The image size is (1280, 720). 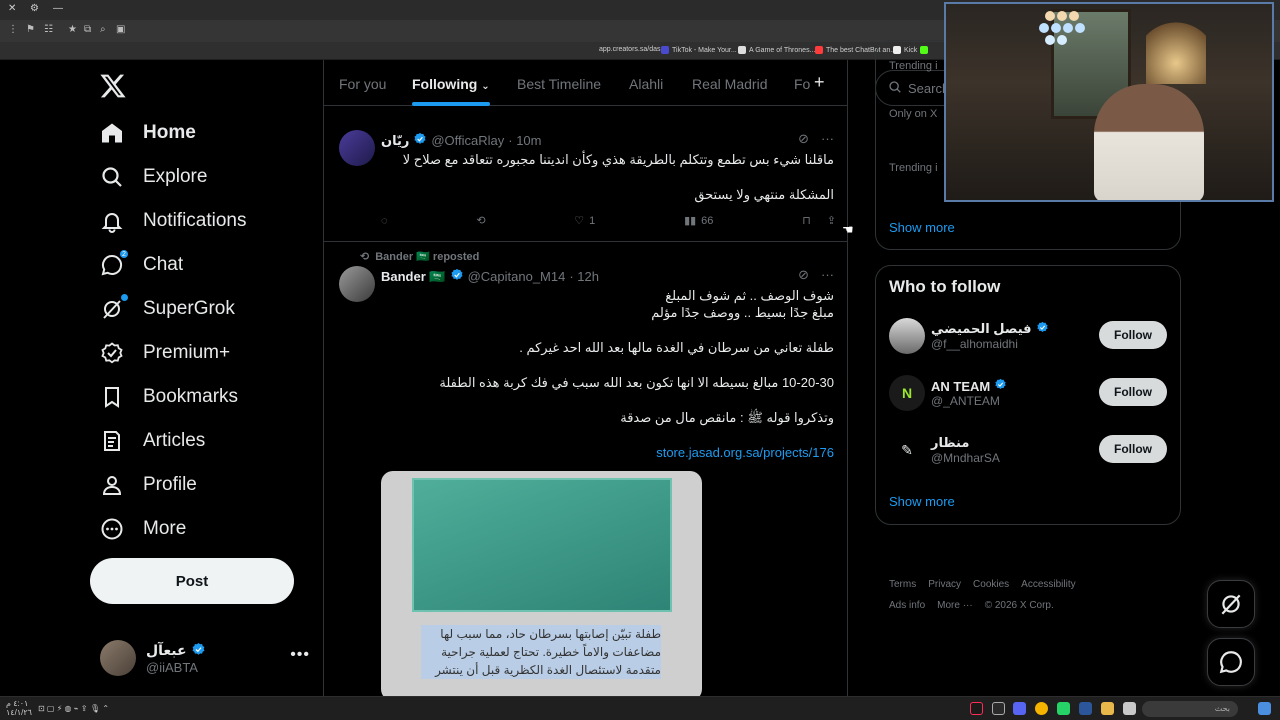 What do you see at coordinates (907, 605) in the screenshot?
I see `footer-link: Ads info` at bounding box center [907, 605].